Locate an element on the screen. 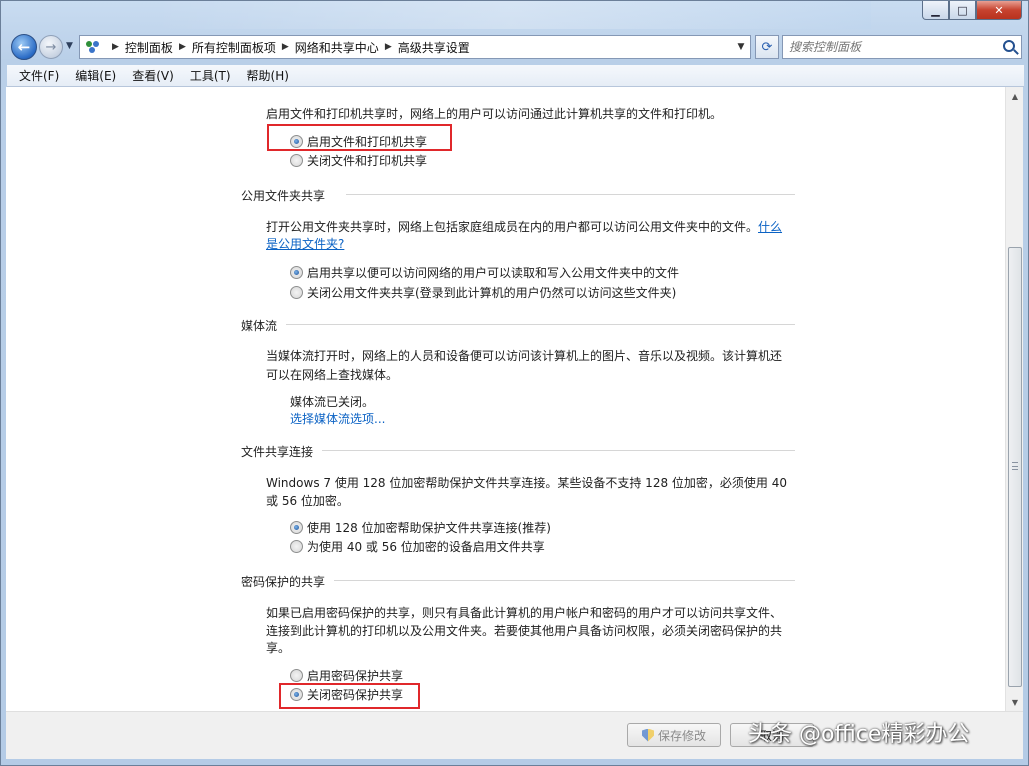 The width and height of the screenshot is (1029, 766). address-dropdown-icon: ▼ is located at coordinates (741, 47).